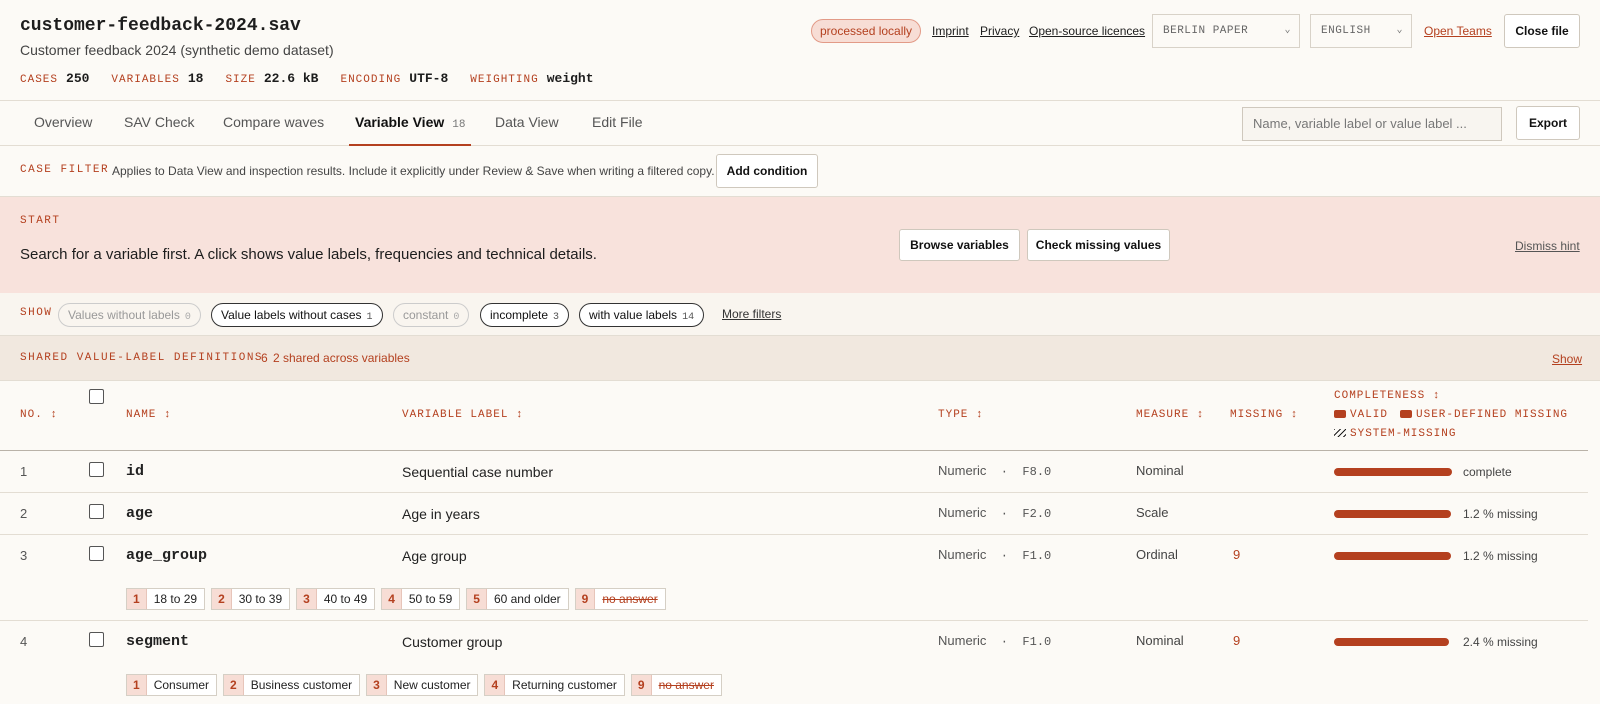  I want to click on privacy-link: Privacy, so click(999, 31).